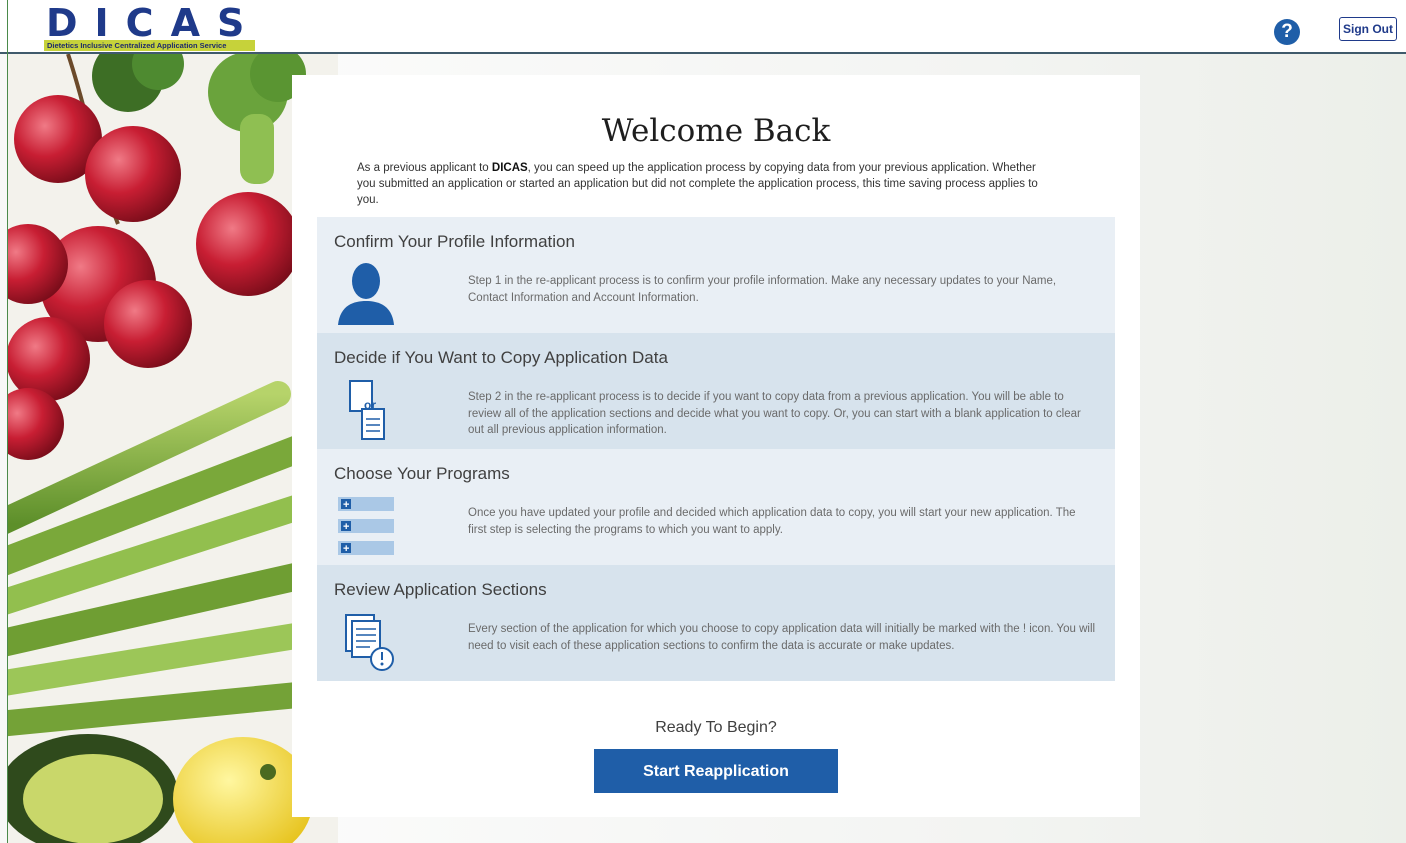 Image resolution: width=1406 pixels, height=843 pixels. I want to click on or-label: or, so click(370, 405).